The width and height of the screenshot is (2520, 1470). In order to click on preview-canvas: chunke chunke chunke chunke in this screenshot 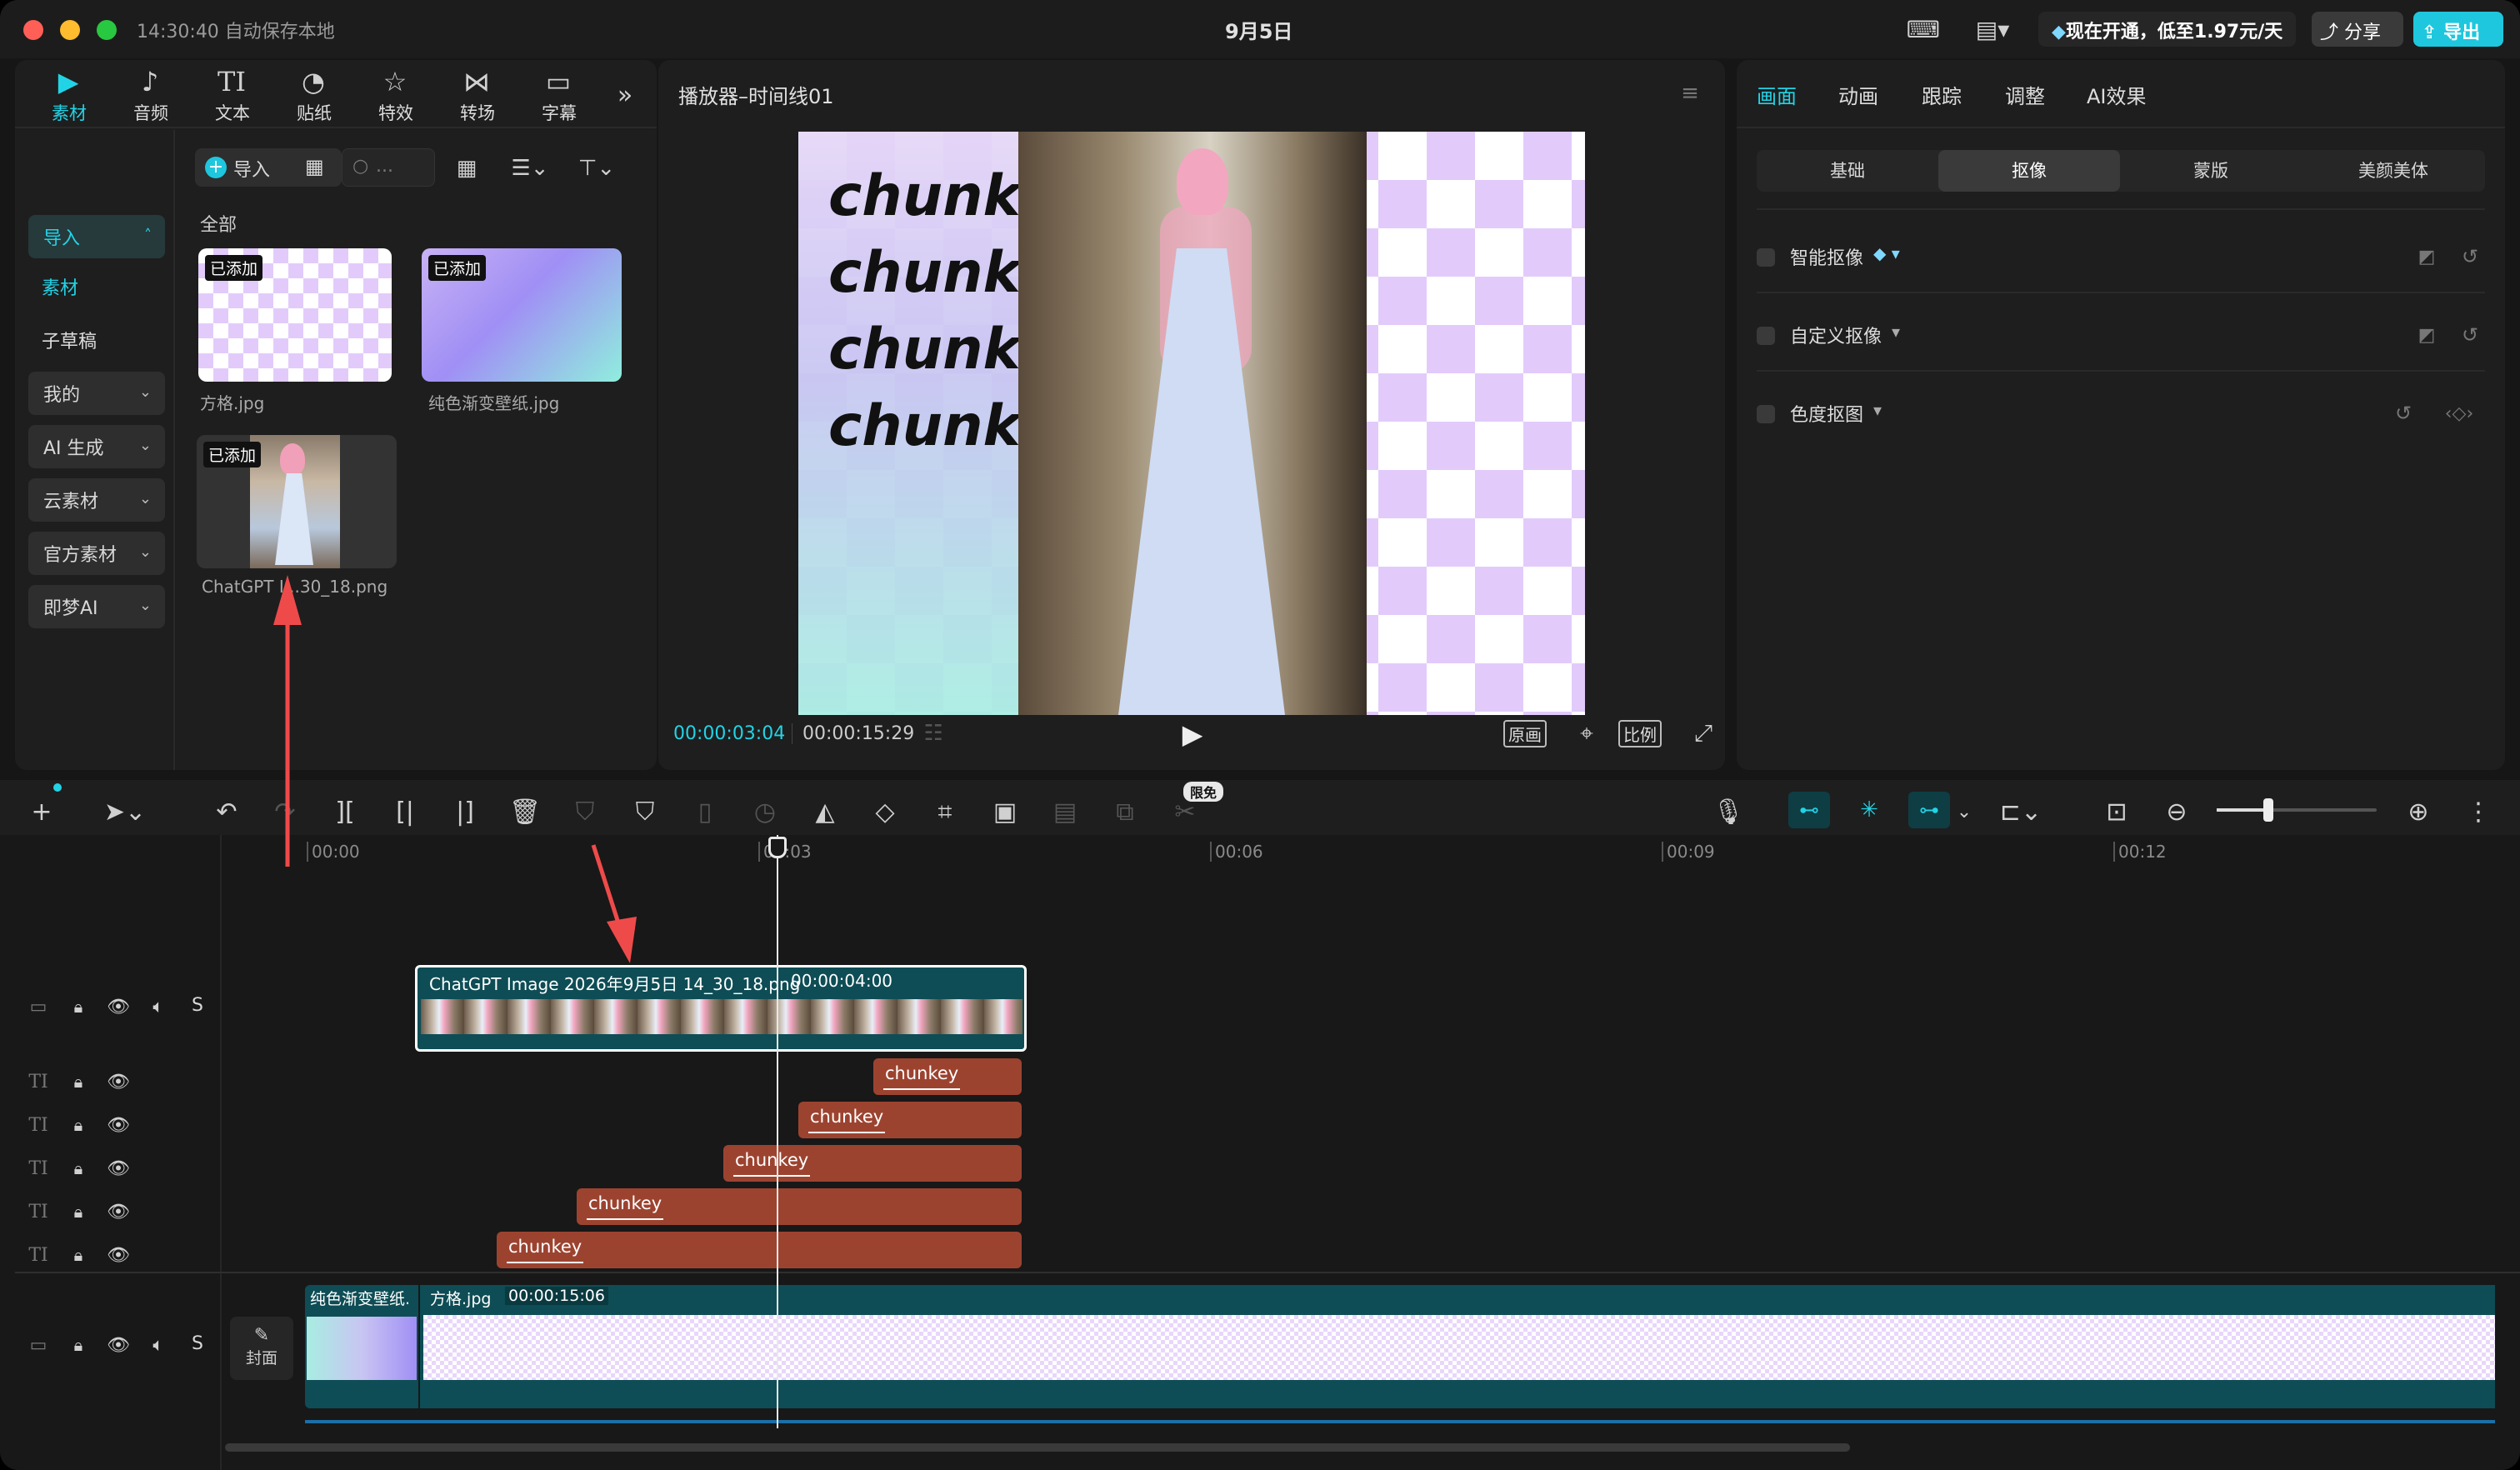, I will do `click(1191, 423)`.